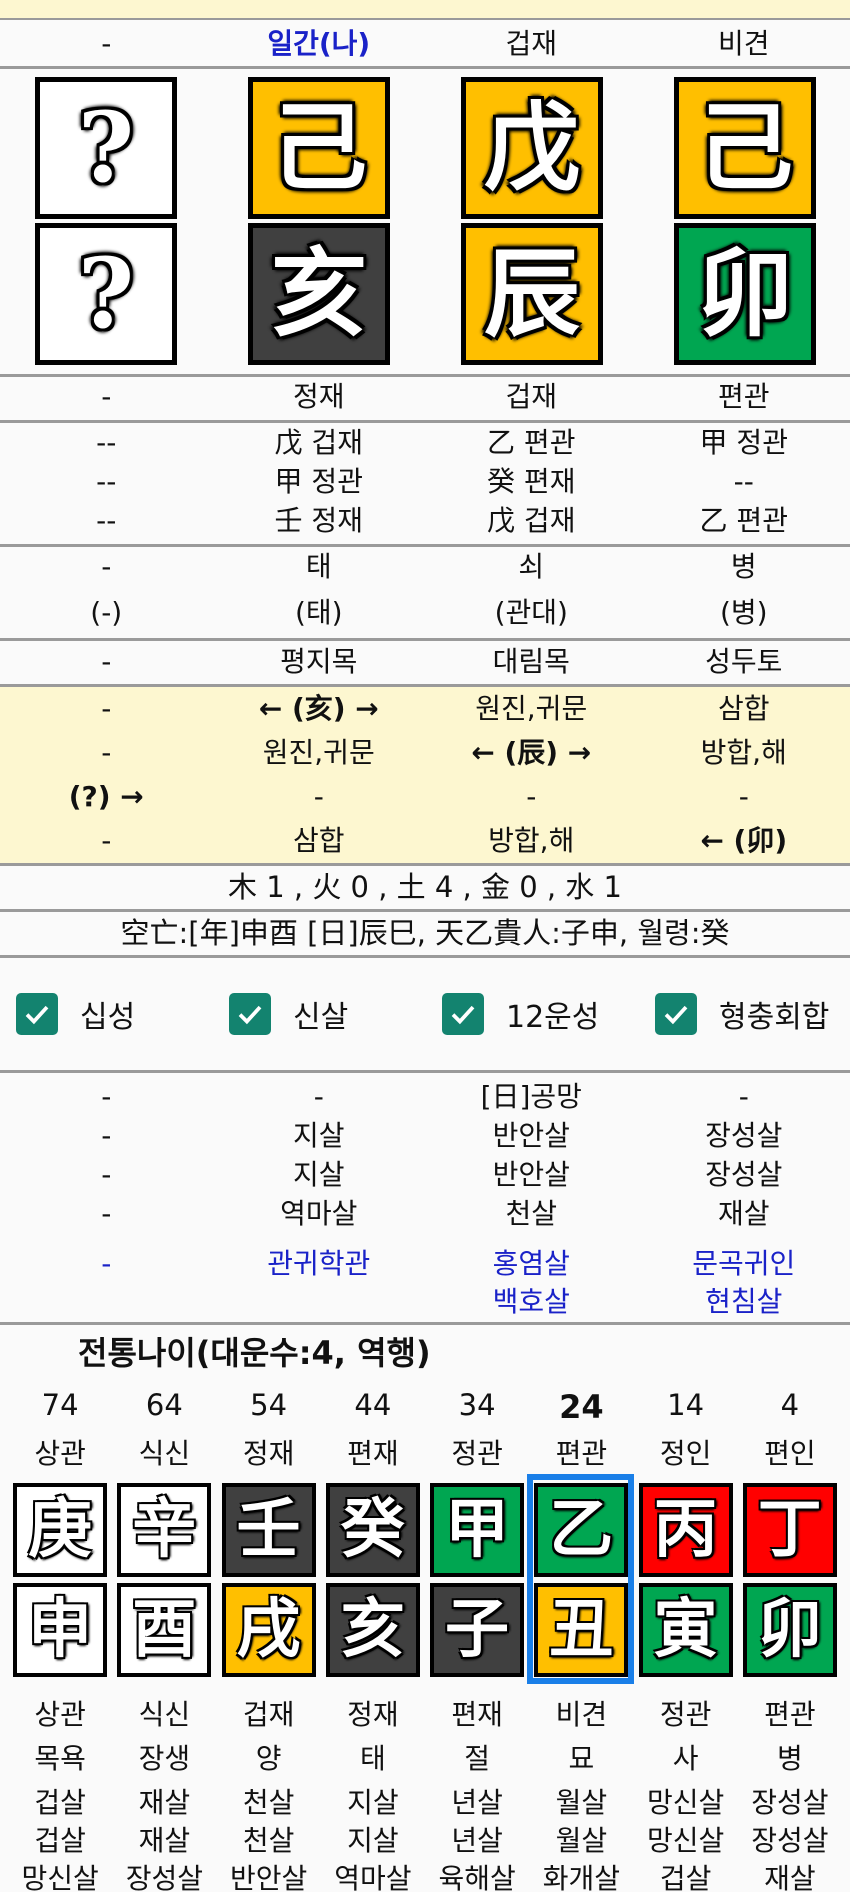 This screenshot has width=850, height=1892. I want to click on daeun-sinsal: 화개살, so click(581, 1877).